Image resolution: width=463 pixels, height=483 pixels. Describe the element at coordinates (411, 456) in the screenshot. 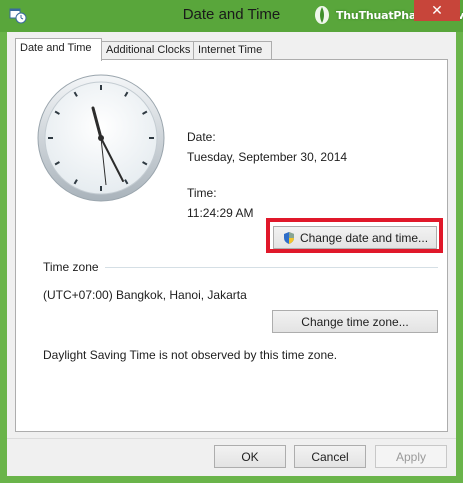

I see `apply-button: Apply` at that location.